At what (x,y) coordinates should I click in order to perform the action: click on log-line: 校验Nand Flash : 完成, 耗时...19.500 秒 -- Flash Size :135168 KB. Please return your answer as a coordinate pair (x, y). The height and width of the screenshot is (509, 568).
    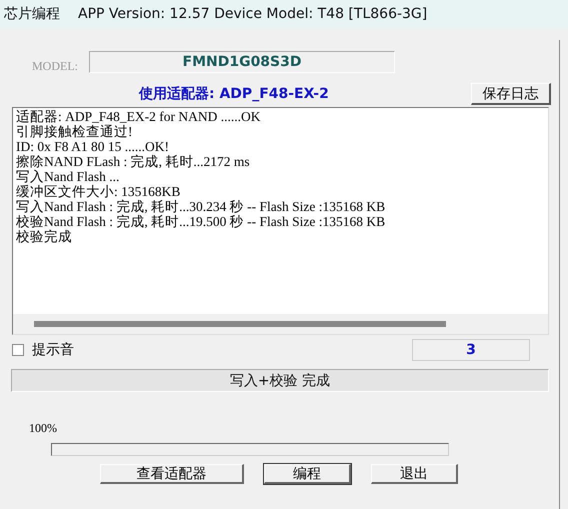
    Looking at the image, I should click on (201, 221).